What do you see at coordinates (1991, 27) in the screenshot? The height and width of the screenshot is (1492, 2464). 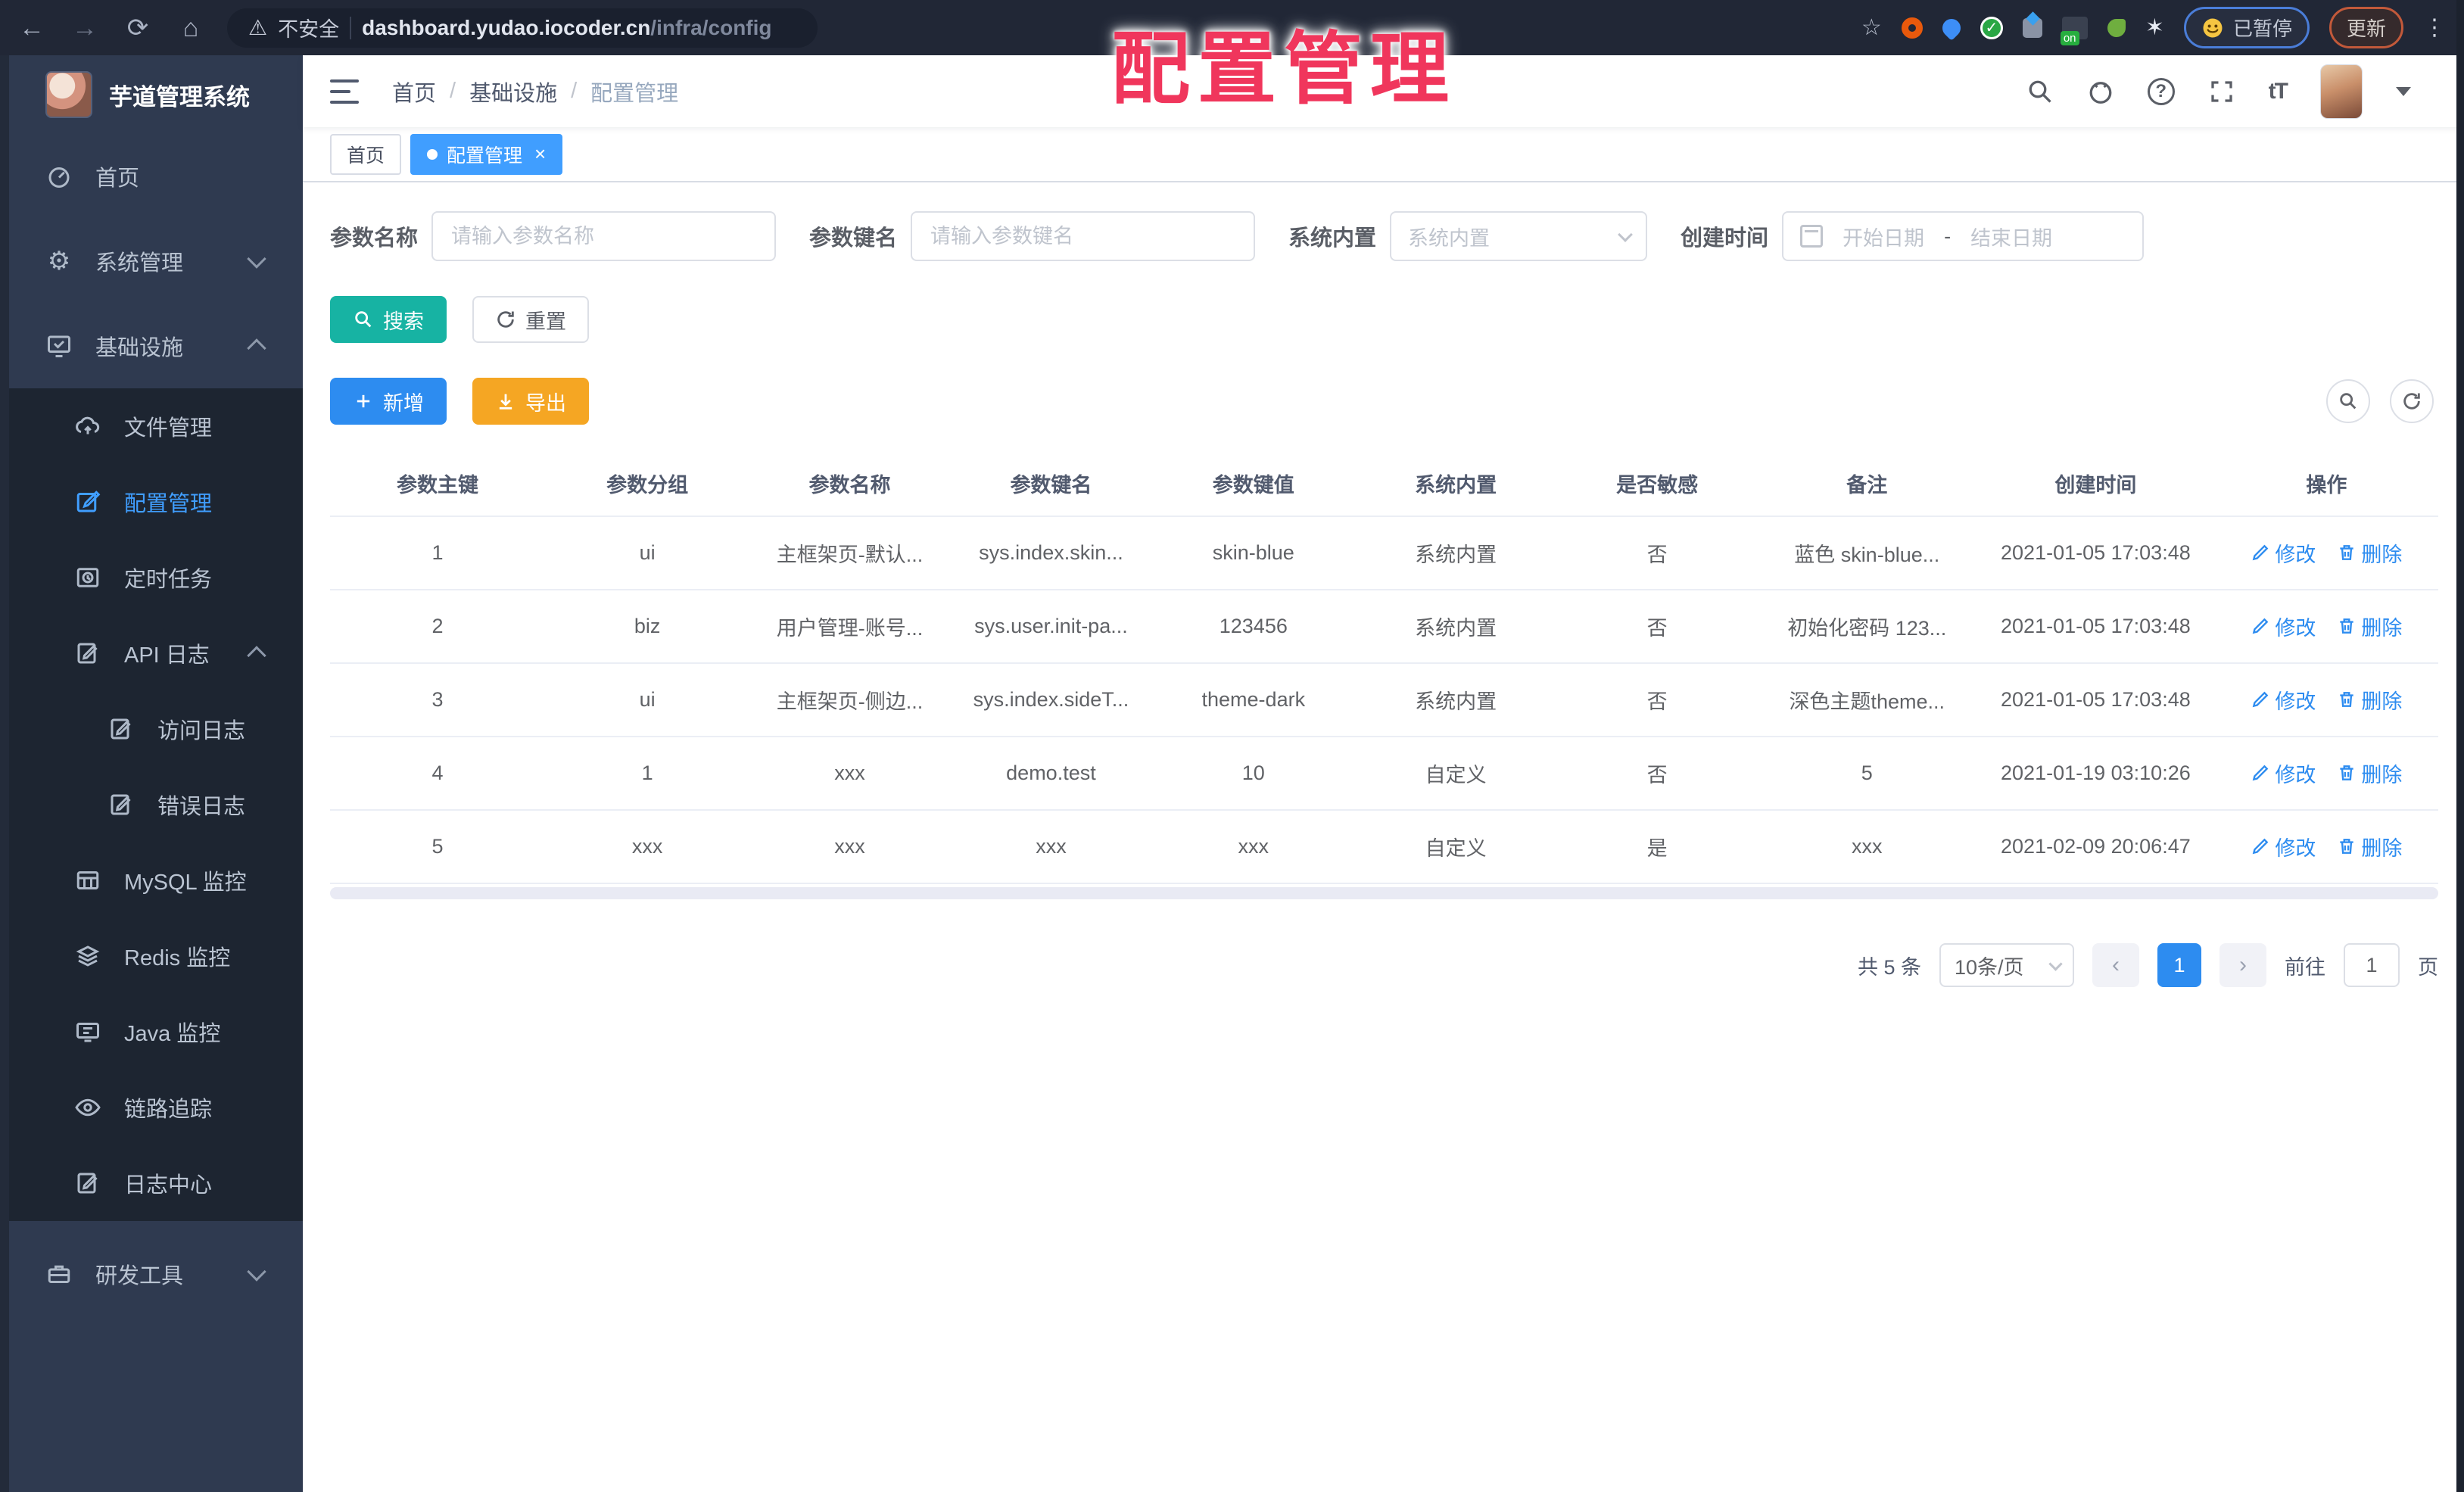 I see `extension-check-icon: ✓` at bounding box center [1991, 27].